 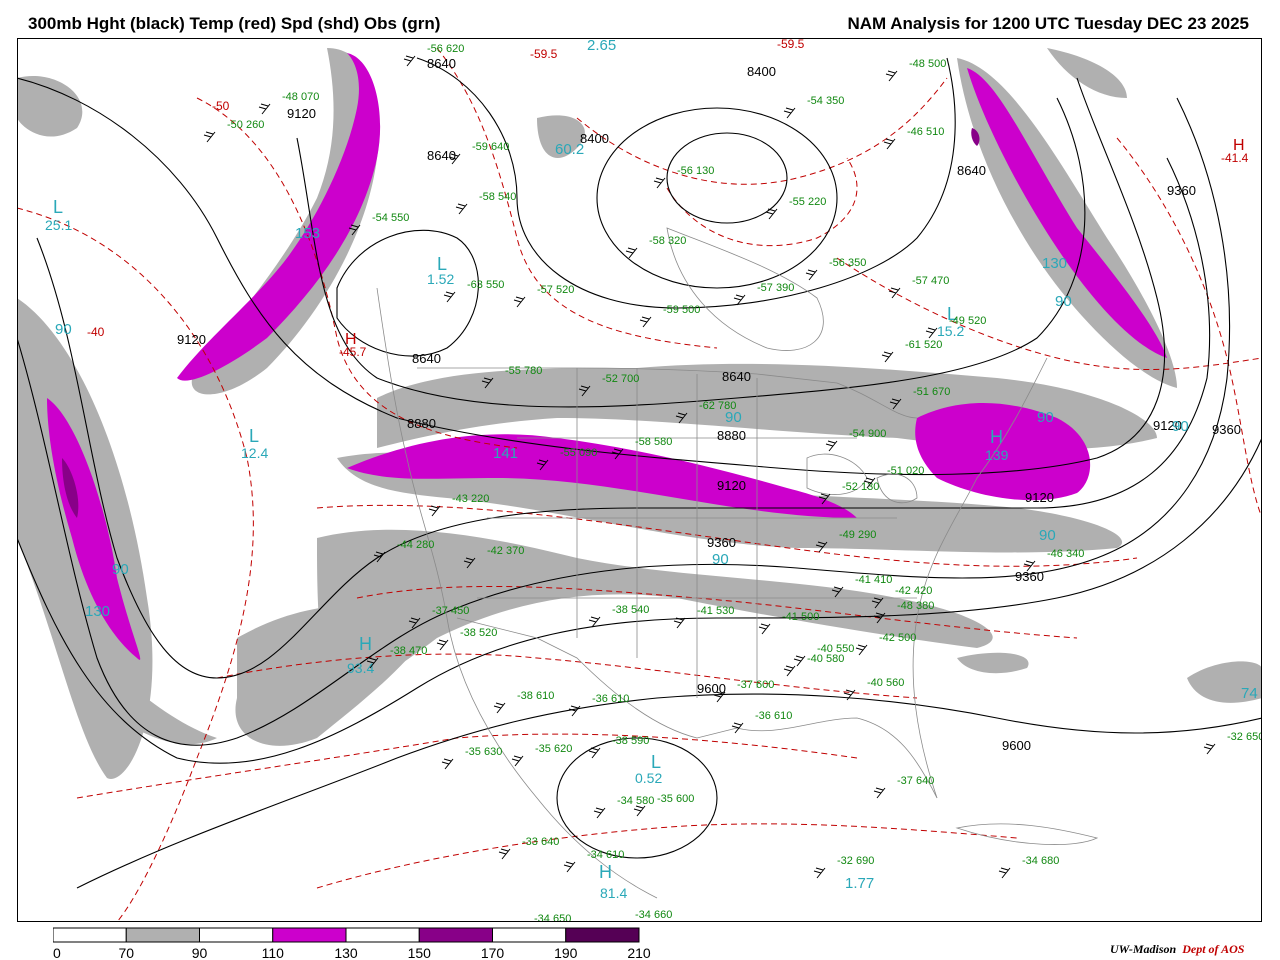 What do you see at coordinates (346, 952) in the screenshot?
I see `colorbar-tick-label: 130` at bounding box center [346, 952].